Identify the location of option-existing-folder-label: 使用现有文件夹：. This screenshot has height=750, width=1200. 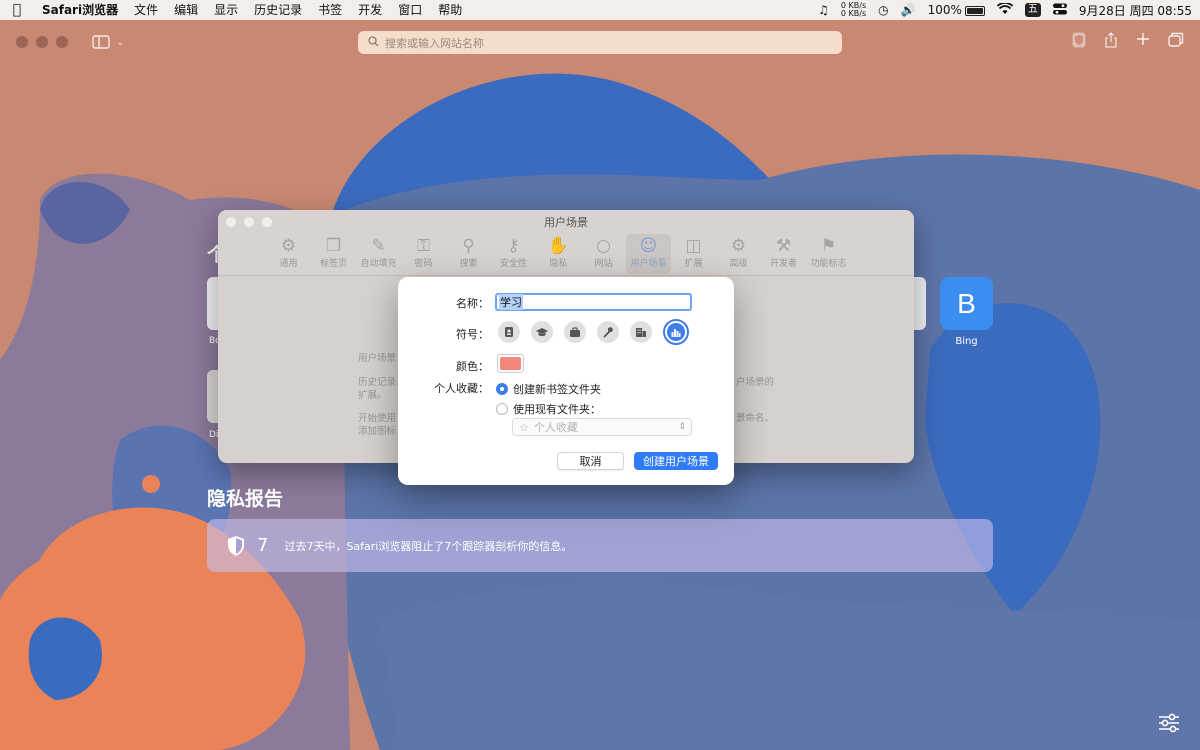
(557, 409).